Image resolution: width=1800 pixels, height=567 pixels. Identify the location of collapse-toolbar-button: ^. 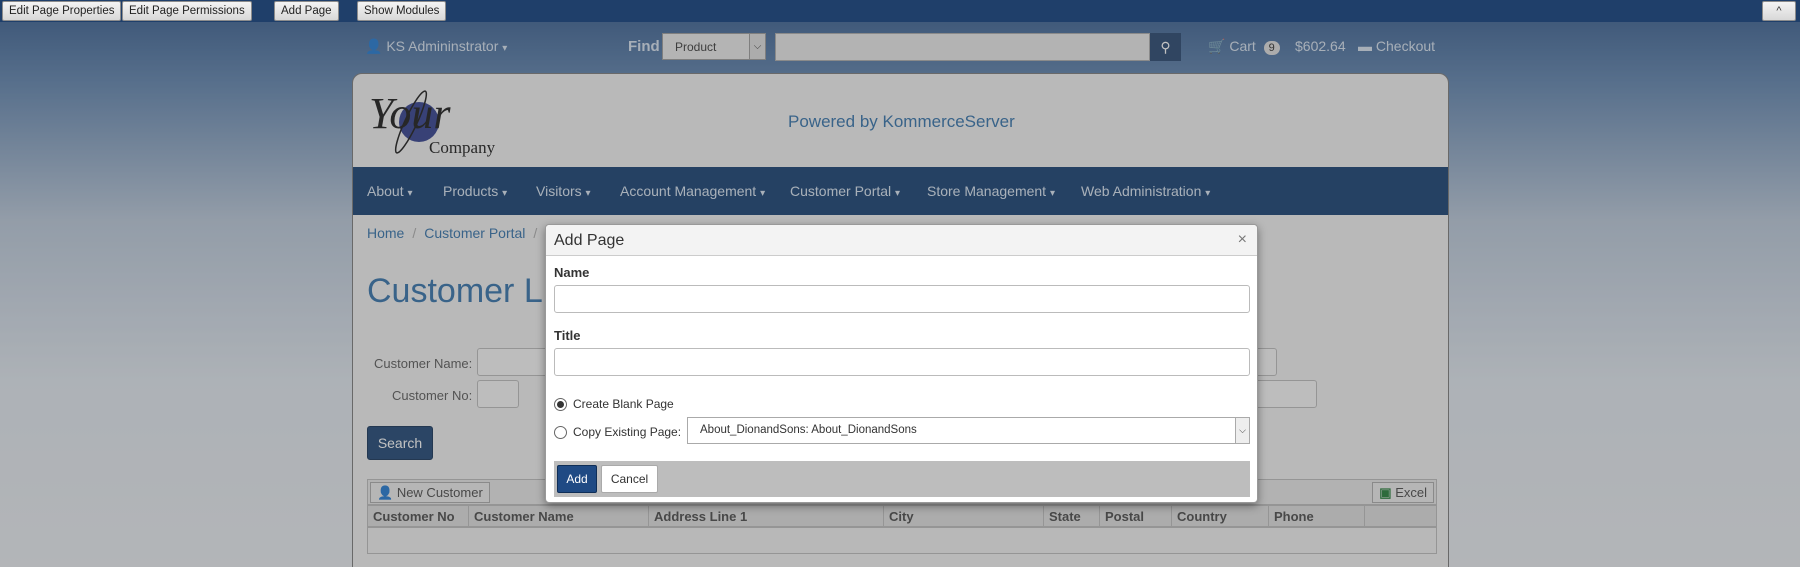
(1779, 11).